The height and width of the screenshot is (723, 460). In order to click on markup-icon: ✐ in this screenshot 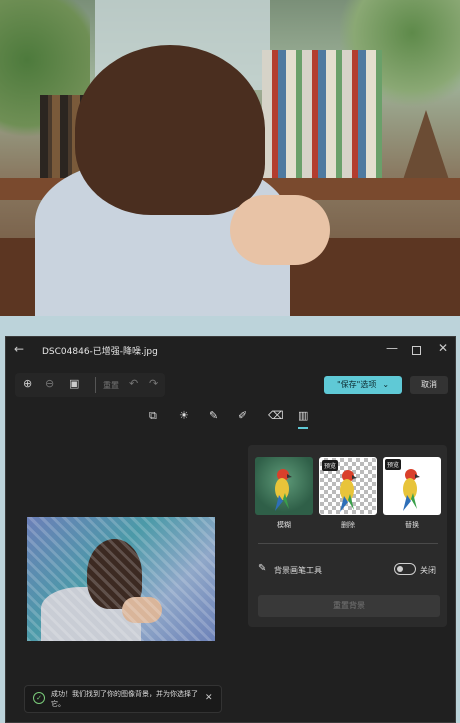, I will do `click(242, 415)`.